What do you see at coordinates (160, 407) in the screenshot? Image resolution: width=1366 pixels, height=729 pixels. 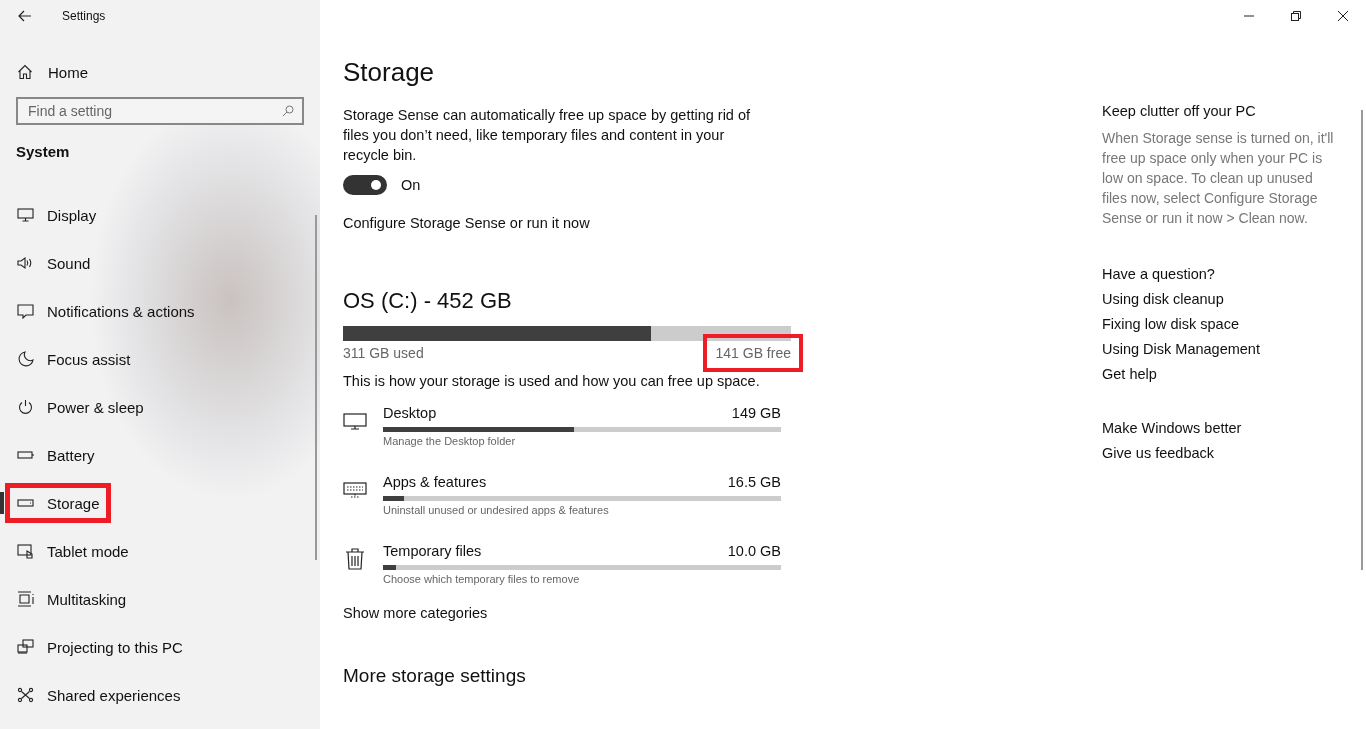 I see `nav-item: Power & sleep` at bounding box center [160, 407].